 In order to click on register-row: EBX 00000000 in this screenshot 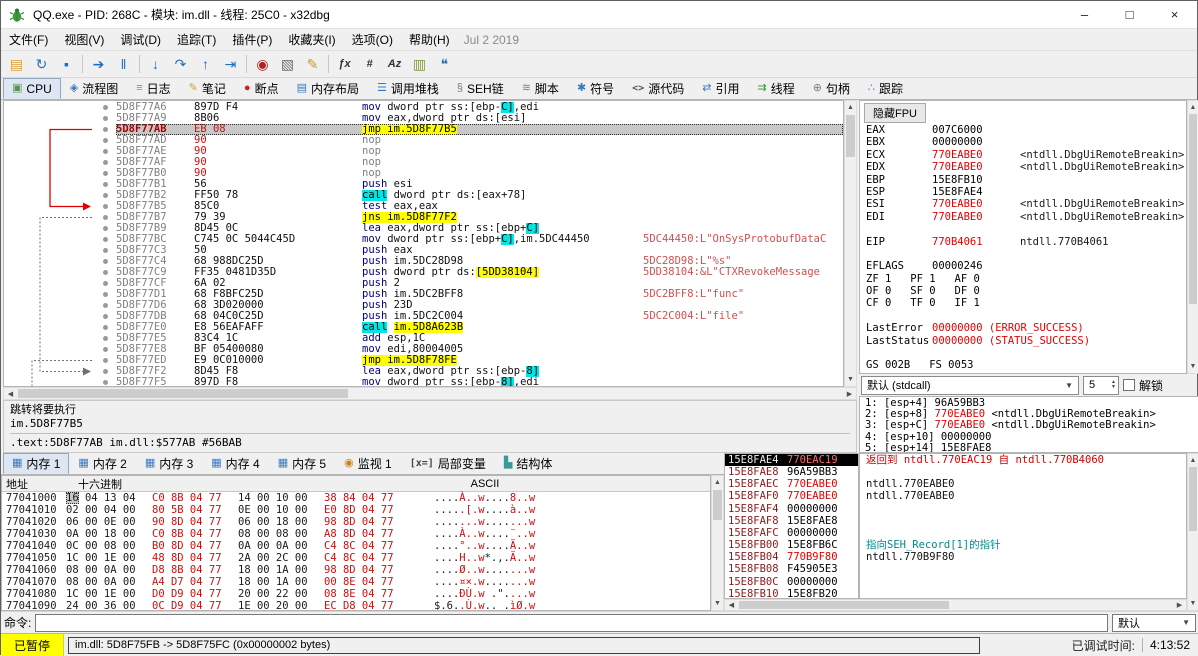, I will do `click(1023, 142)`.